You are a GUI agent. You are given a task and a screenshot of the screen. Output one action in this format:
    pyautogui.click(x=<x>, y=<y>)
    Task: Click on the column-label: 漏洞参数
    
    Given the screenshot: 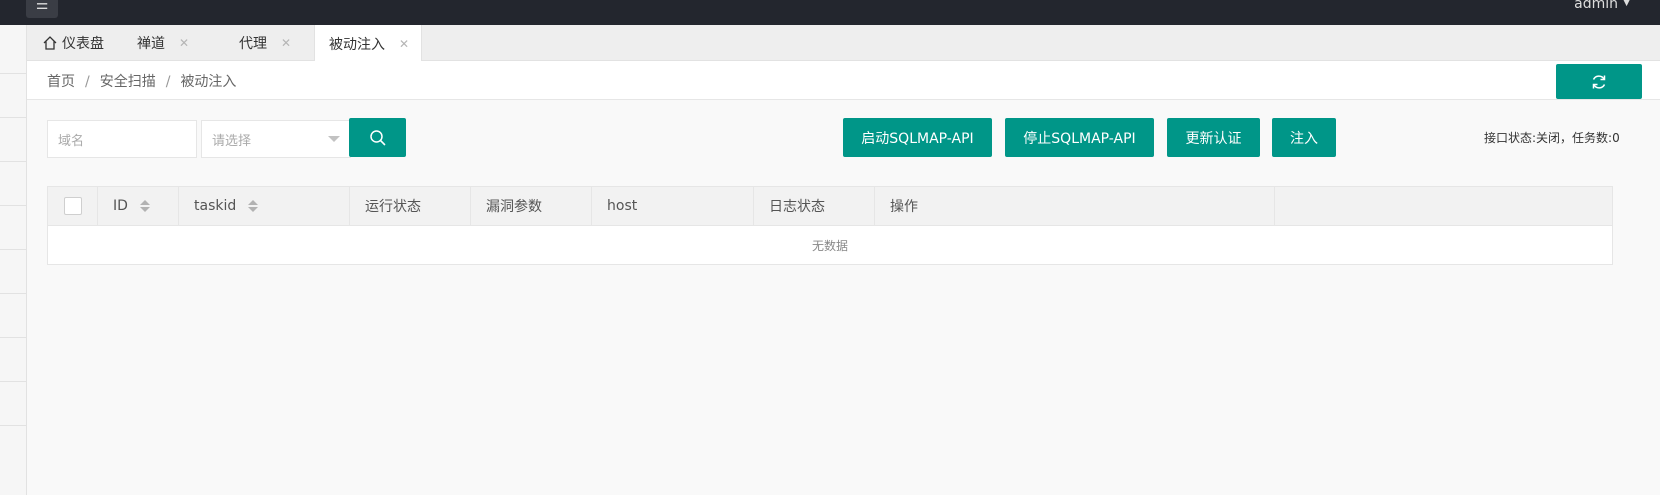 What is the action you would take?
    pyautogui.click(x=514, y=207)
    